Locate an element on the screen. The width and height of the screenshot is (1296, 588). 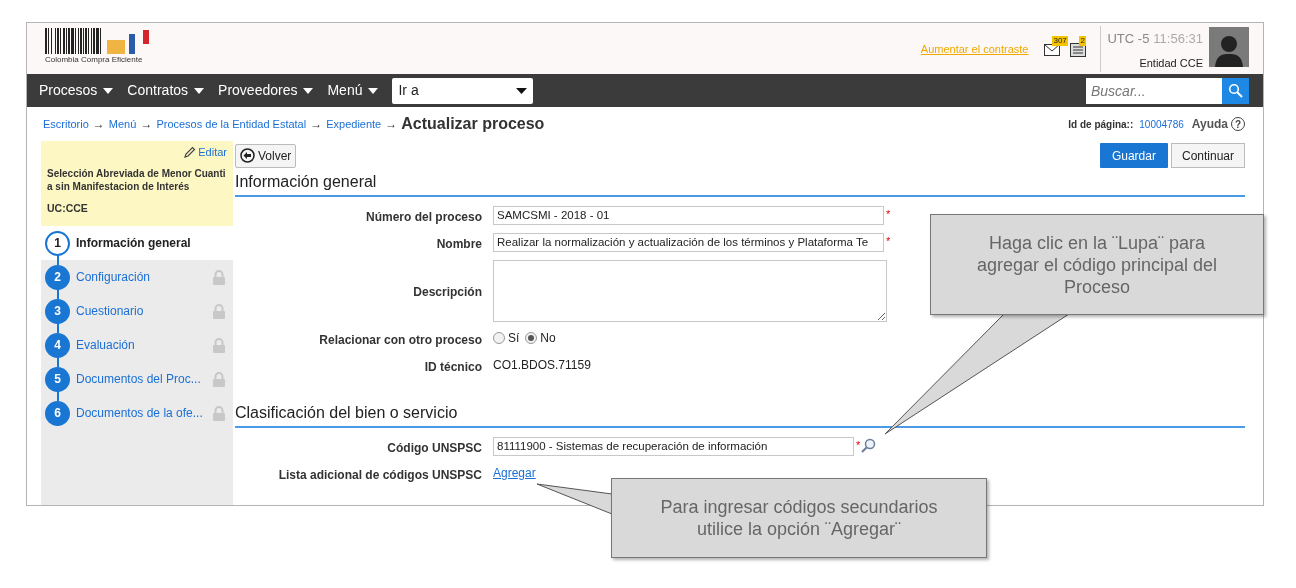
step-item: 2 Configuración is located at coordinates (137, 277).